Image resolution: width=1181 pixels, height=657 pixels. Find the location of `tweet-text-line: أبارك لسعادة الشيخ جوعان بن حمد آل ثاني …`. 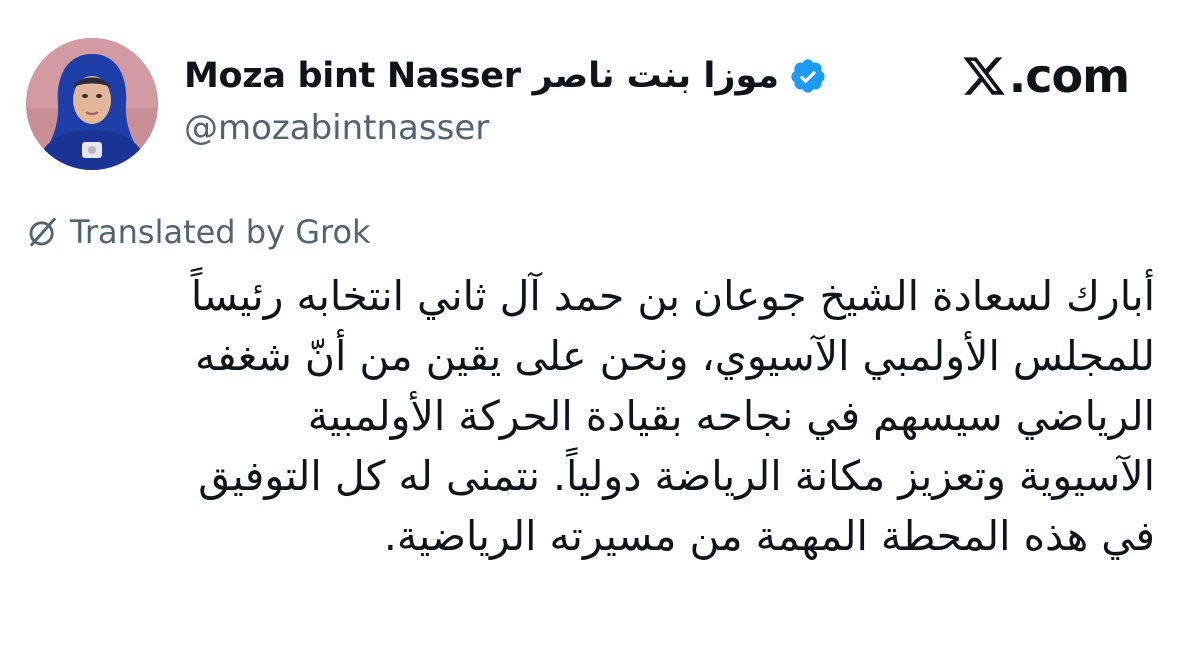

tweet-text-line: أبارك لسعادة الشيخ جوعان بن حمد آل ثاني … is located at coordinates (672, 296).